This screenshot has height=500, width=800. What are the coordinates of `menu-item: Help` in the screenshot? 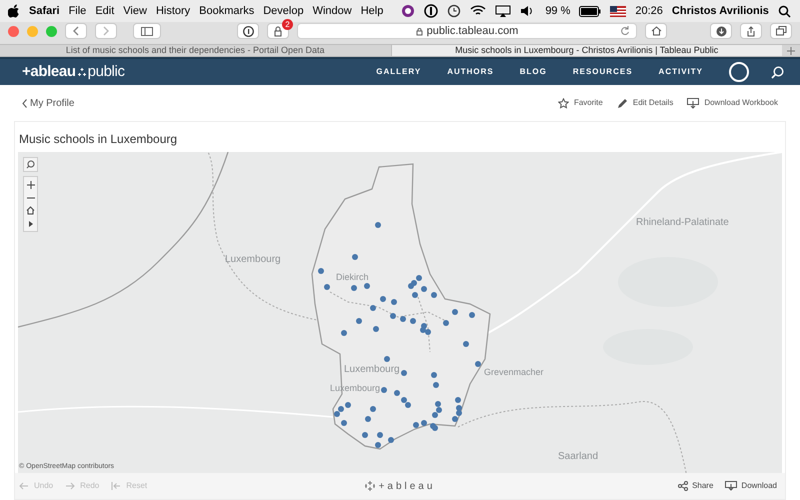 It's located at (372, 11).